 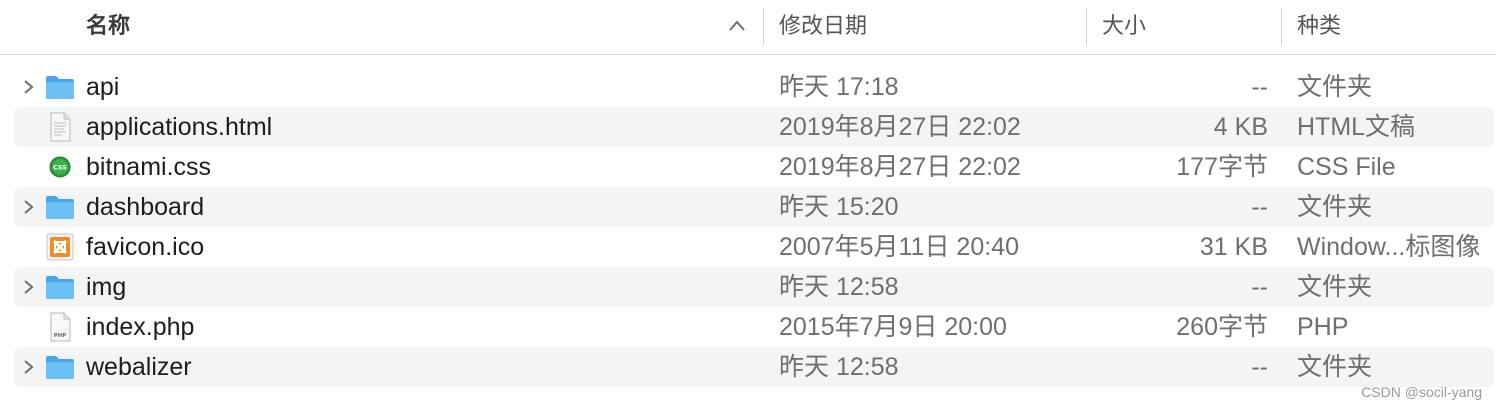 I want to click on file-date: 昨天 17:18, so click(x=839, y=87).